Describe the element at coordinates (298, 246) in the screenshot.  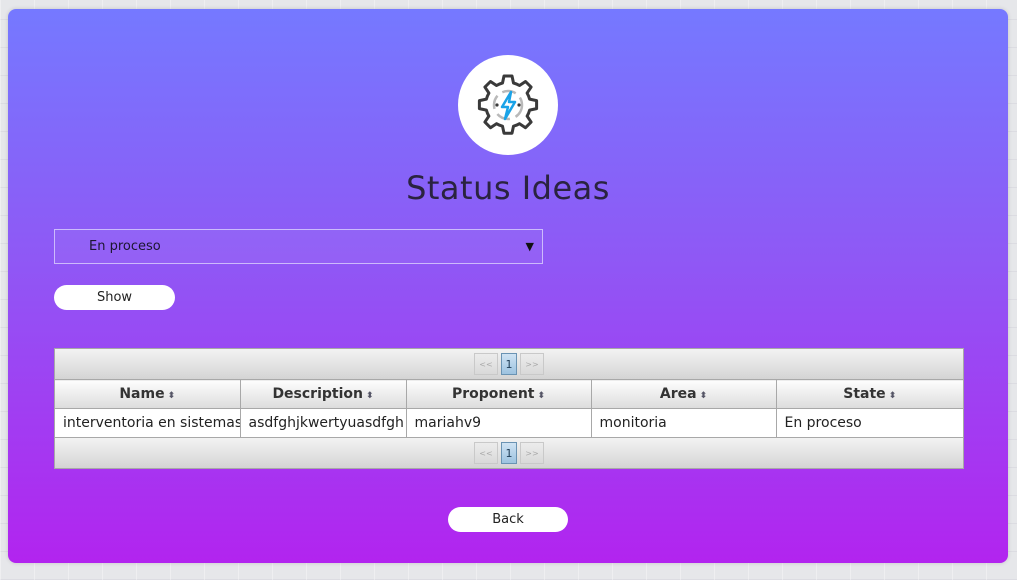
I see `state-filter-dropdown: En proceso ▼` at that location.